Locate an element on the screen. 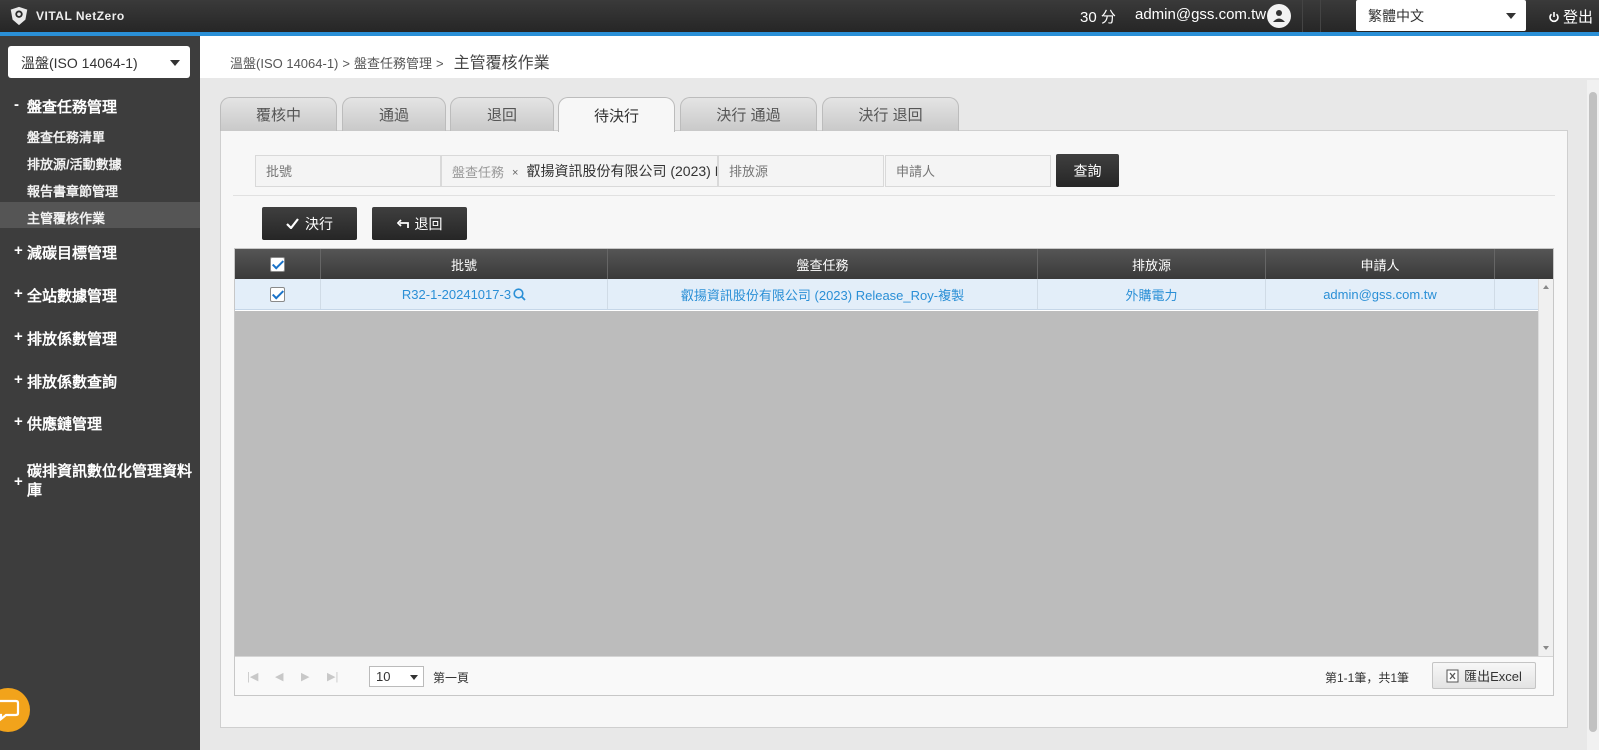 Image resolution: width=1599 pixels, height=750 pixels. inventory-task-chip: 叡揚資訊股份有限公司 (2023) Release_Roy-複製 is located at coordinates (621, 171).